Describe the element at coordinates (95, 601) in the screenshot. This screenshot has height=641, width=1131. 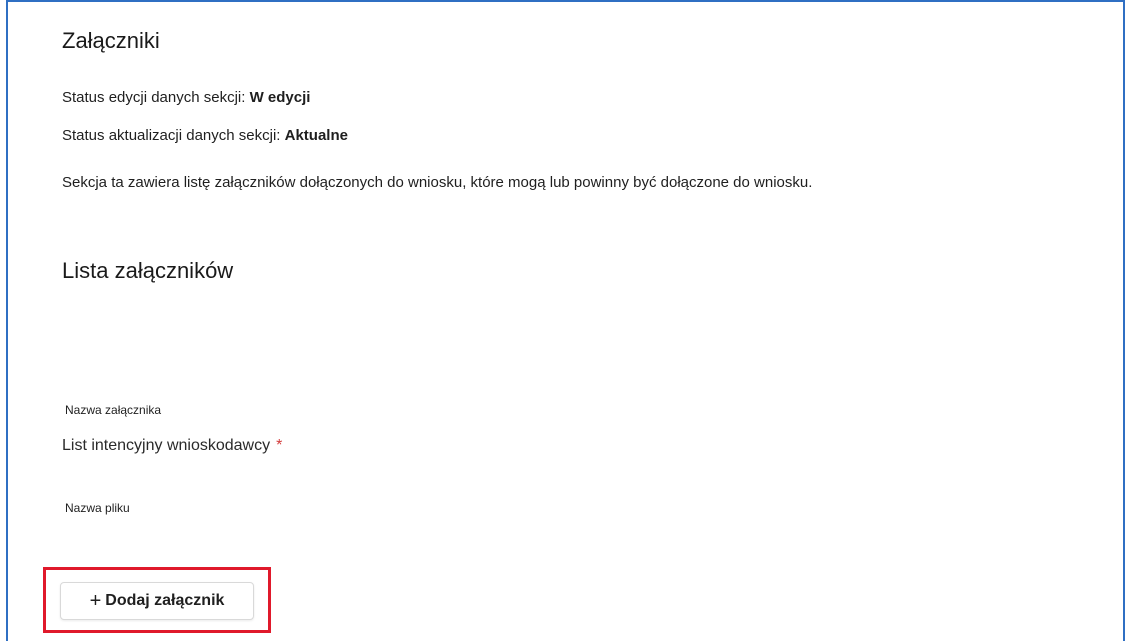
I see `plus-icon: +` at that location.